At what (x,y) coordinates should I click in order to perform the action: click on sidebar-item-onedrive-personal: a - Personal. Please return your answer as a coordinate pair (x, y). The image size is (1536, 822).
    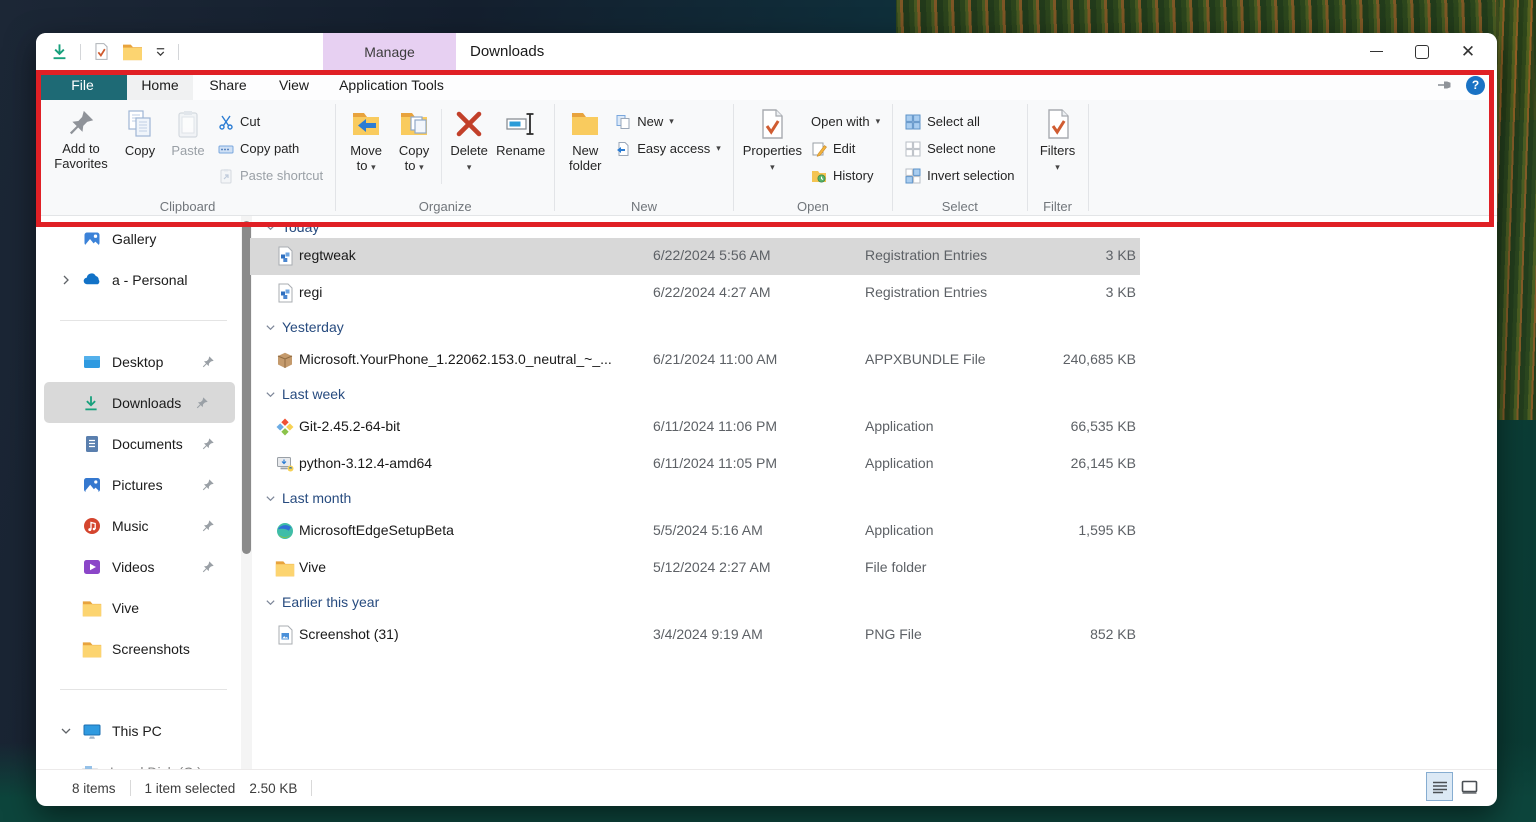
    Looking at the image, I should click on (138, 279).